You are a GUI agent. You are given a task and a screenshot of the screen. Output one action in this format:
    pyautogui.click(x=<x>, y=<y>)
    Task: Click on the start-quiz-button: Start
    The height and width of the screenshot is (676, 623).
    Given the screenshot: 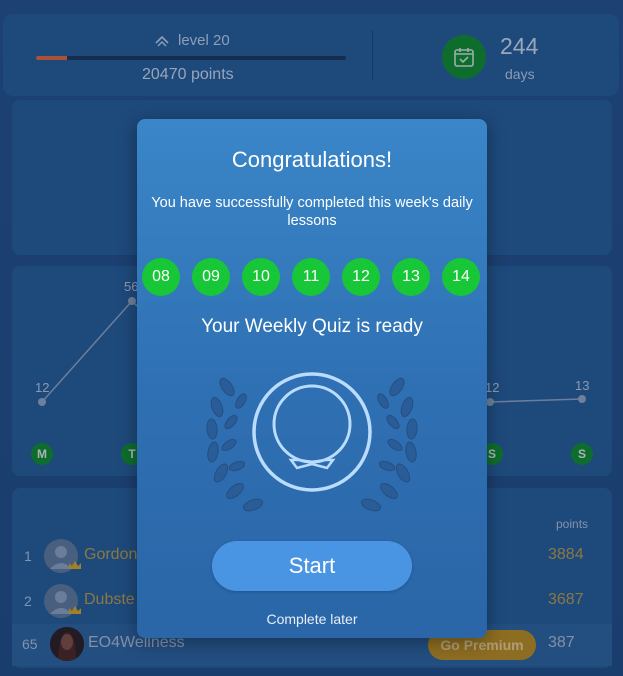 What is the action you would take?
    pyautogui.click(x=312, y=566)
    